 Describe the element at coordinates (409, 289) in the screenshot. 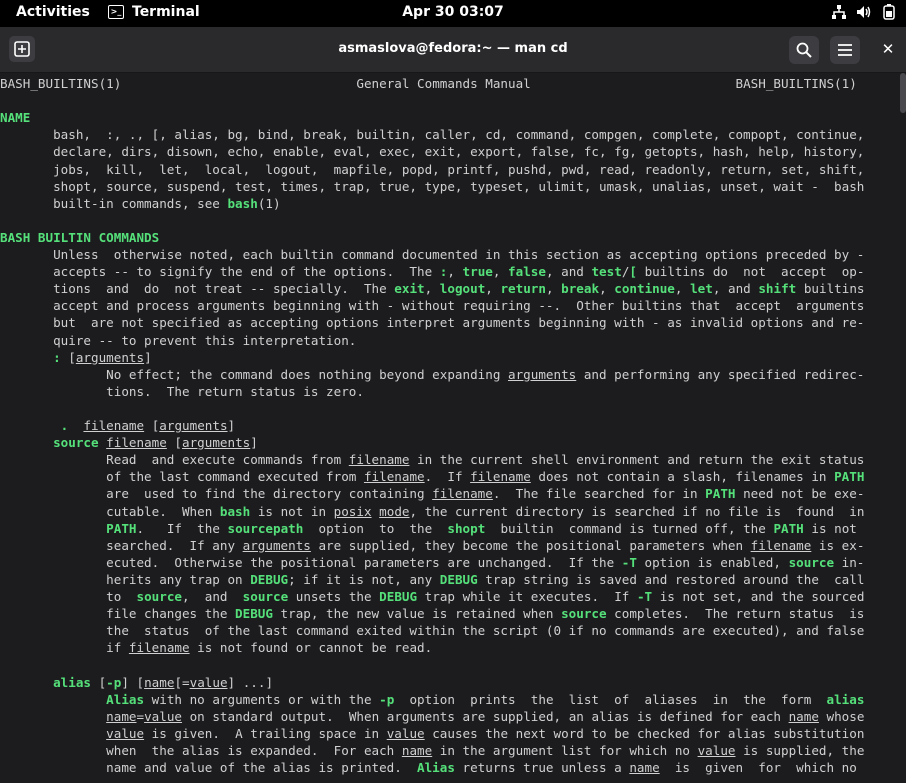

I see `bold-term: exit` at that location.